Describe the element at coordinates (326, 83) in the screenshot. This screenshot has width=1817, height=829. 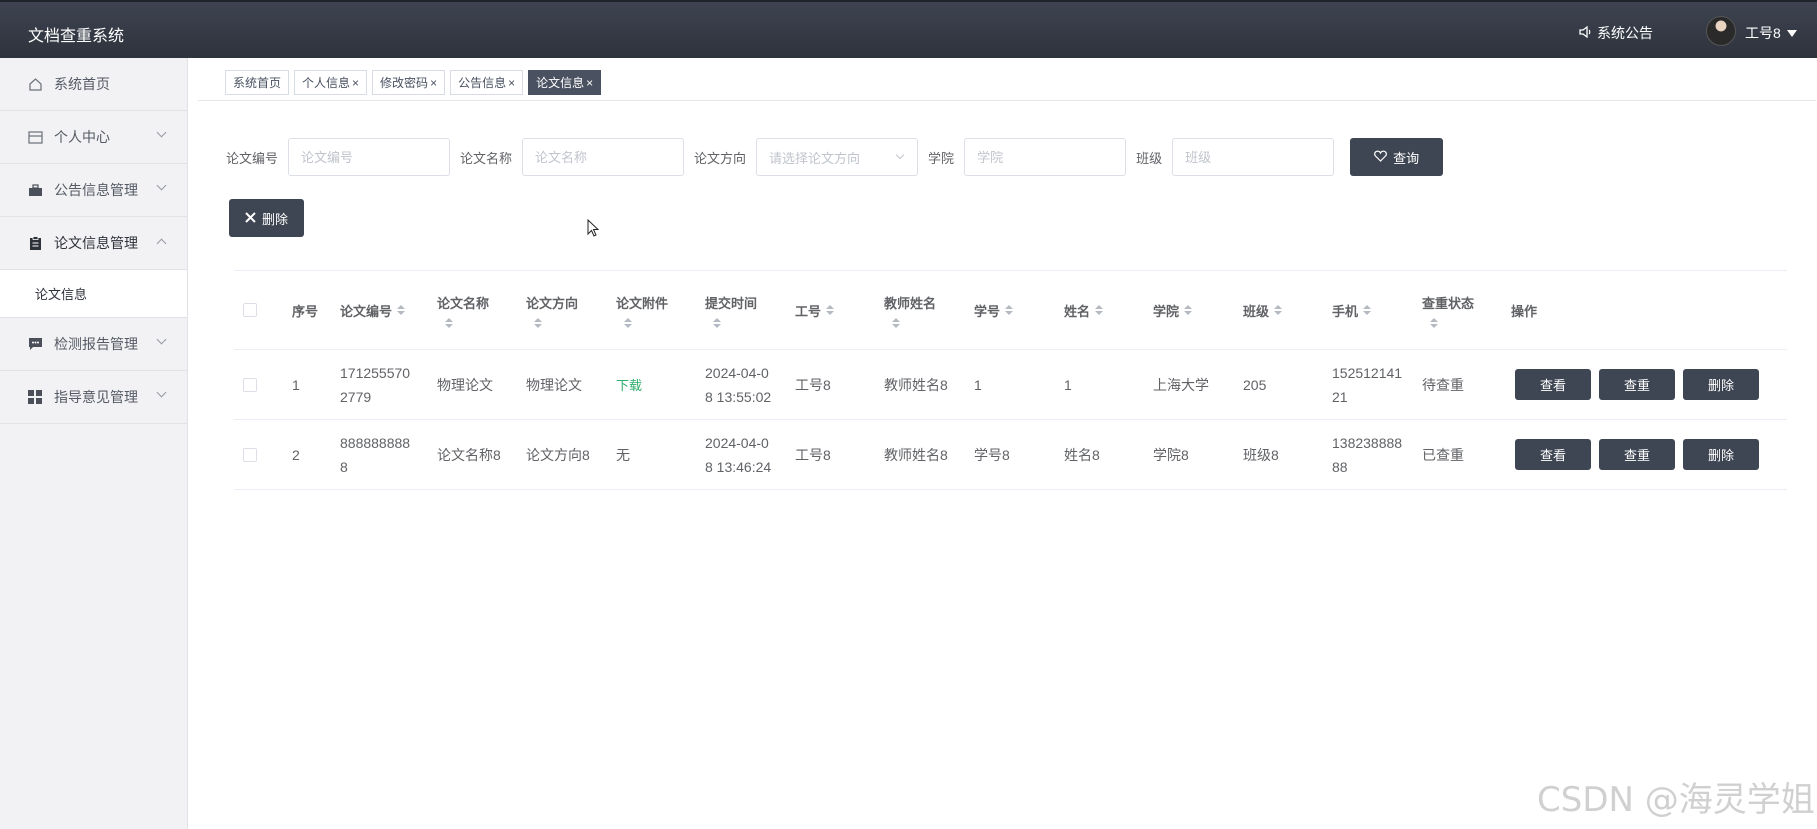
I see `tab-label: 个人信息` at that location.